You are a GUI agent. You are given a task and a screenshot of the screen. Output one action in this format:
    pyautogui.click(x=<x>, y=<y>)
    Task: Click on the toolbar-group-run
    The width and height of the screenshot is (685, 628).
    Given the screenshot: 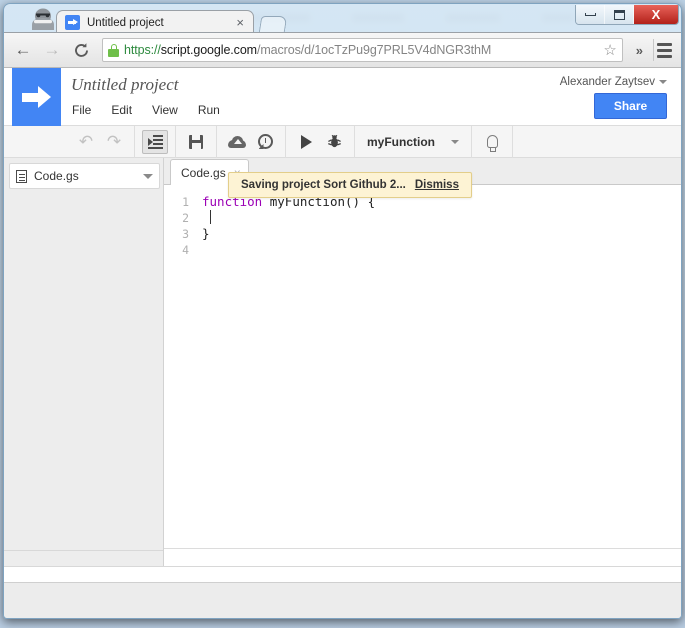 What is the action you would take?
    pyautogui.click(x=320, y=141)
    